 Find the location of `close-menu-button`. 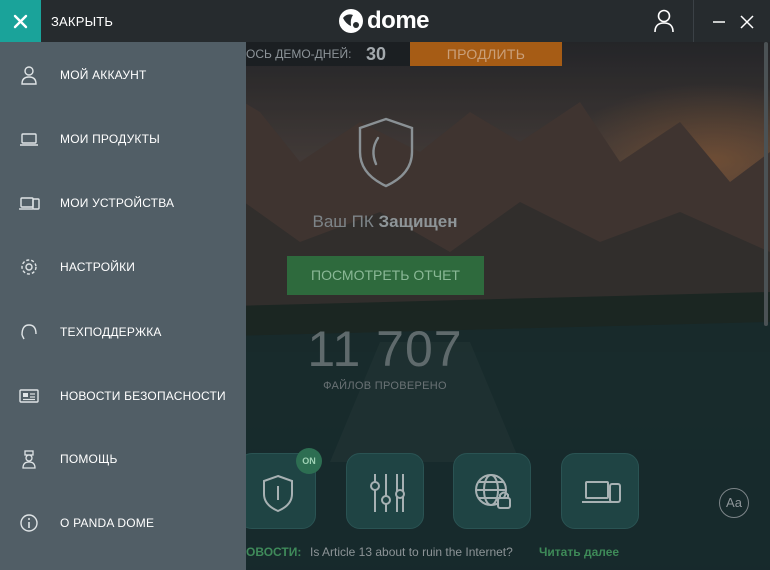

close-menu-button is located at coordinates (20, 21).